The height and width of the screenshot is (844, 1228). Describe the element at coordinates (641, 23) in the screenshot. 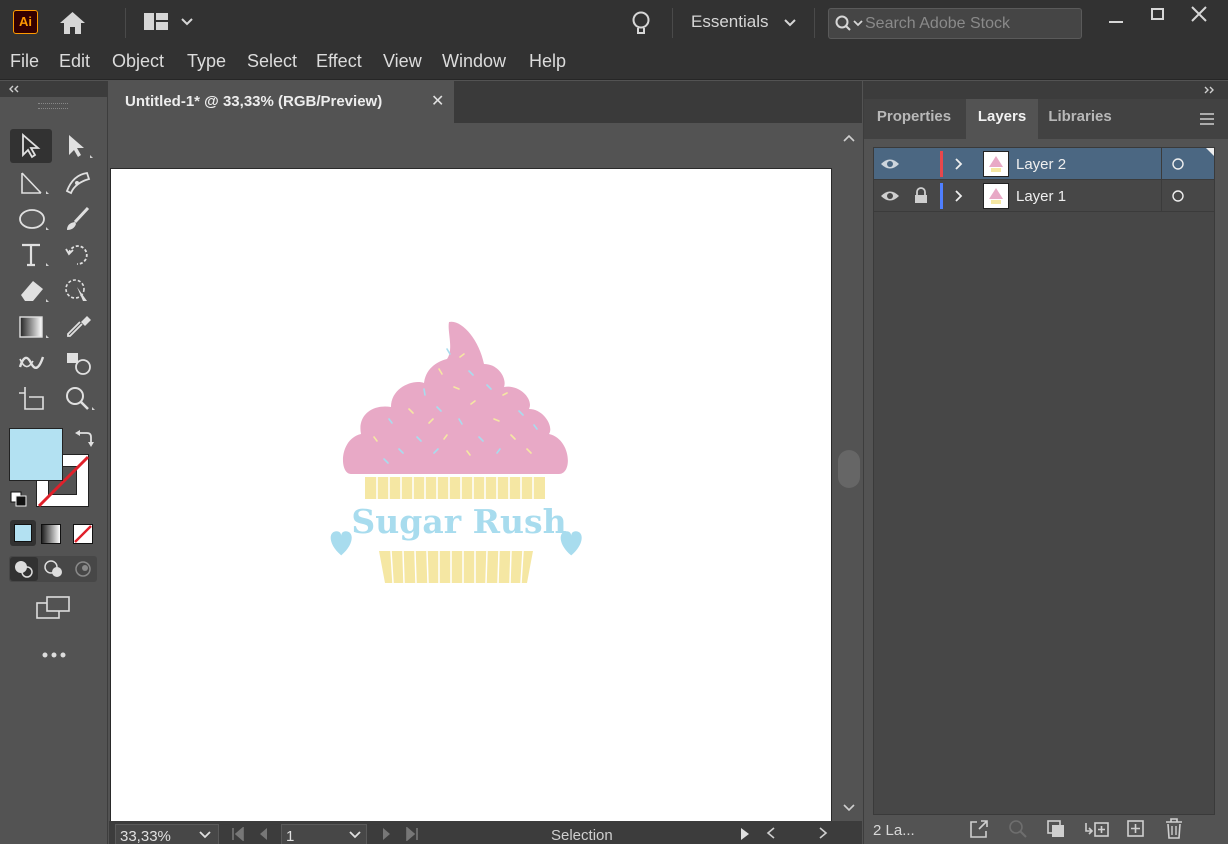

I see `lightbulb-icon` at that location.